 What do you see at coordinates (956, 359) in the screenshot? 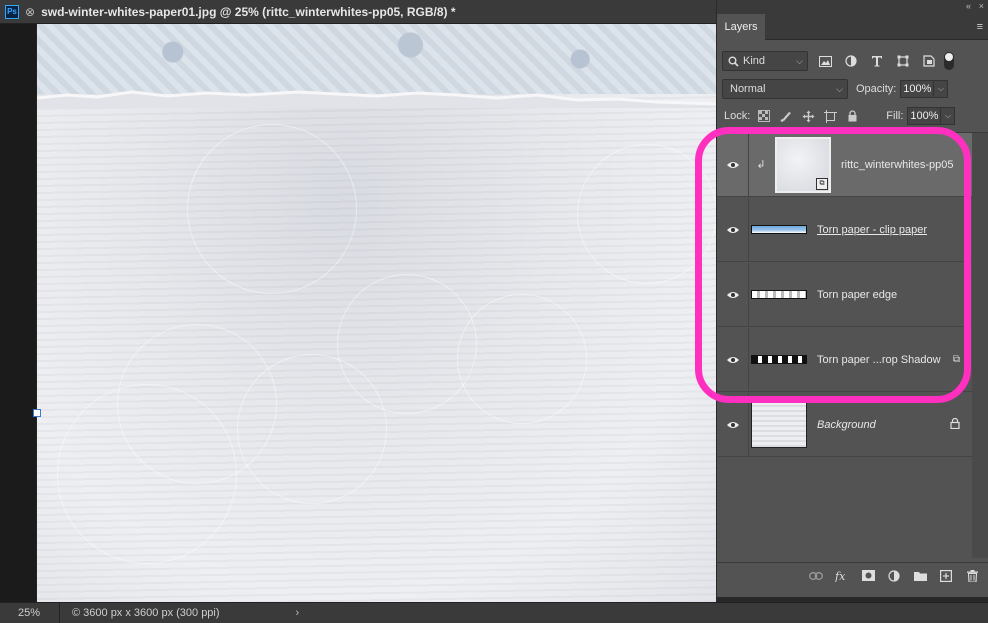
I see `smart-object-icon: ⧉` at bounding box center [956, 359].